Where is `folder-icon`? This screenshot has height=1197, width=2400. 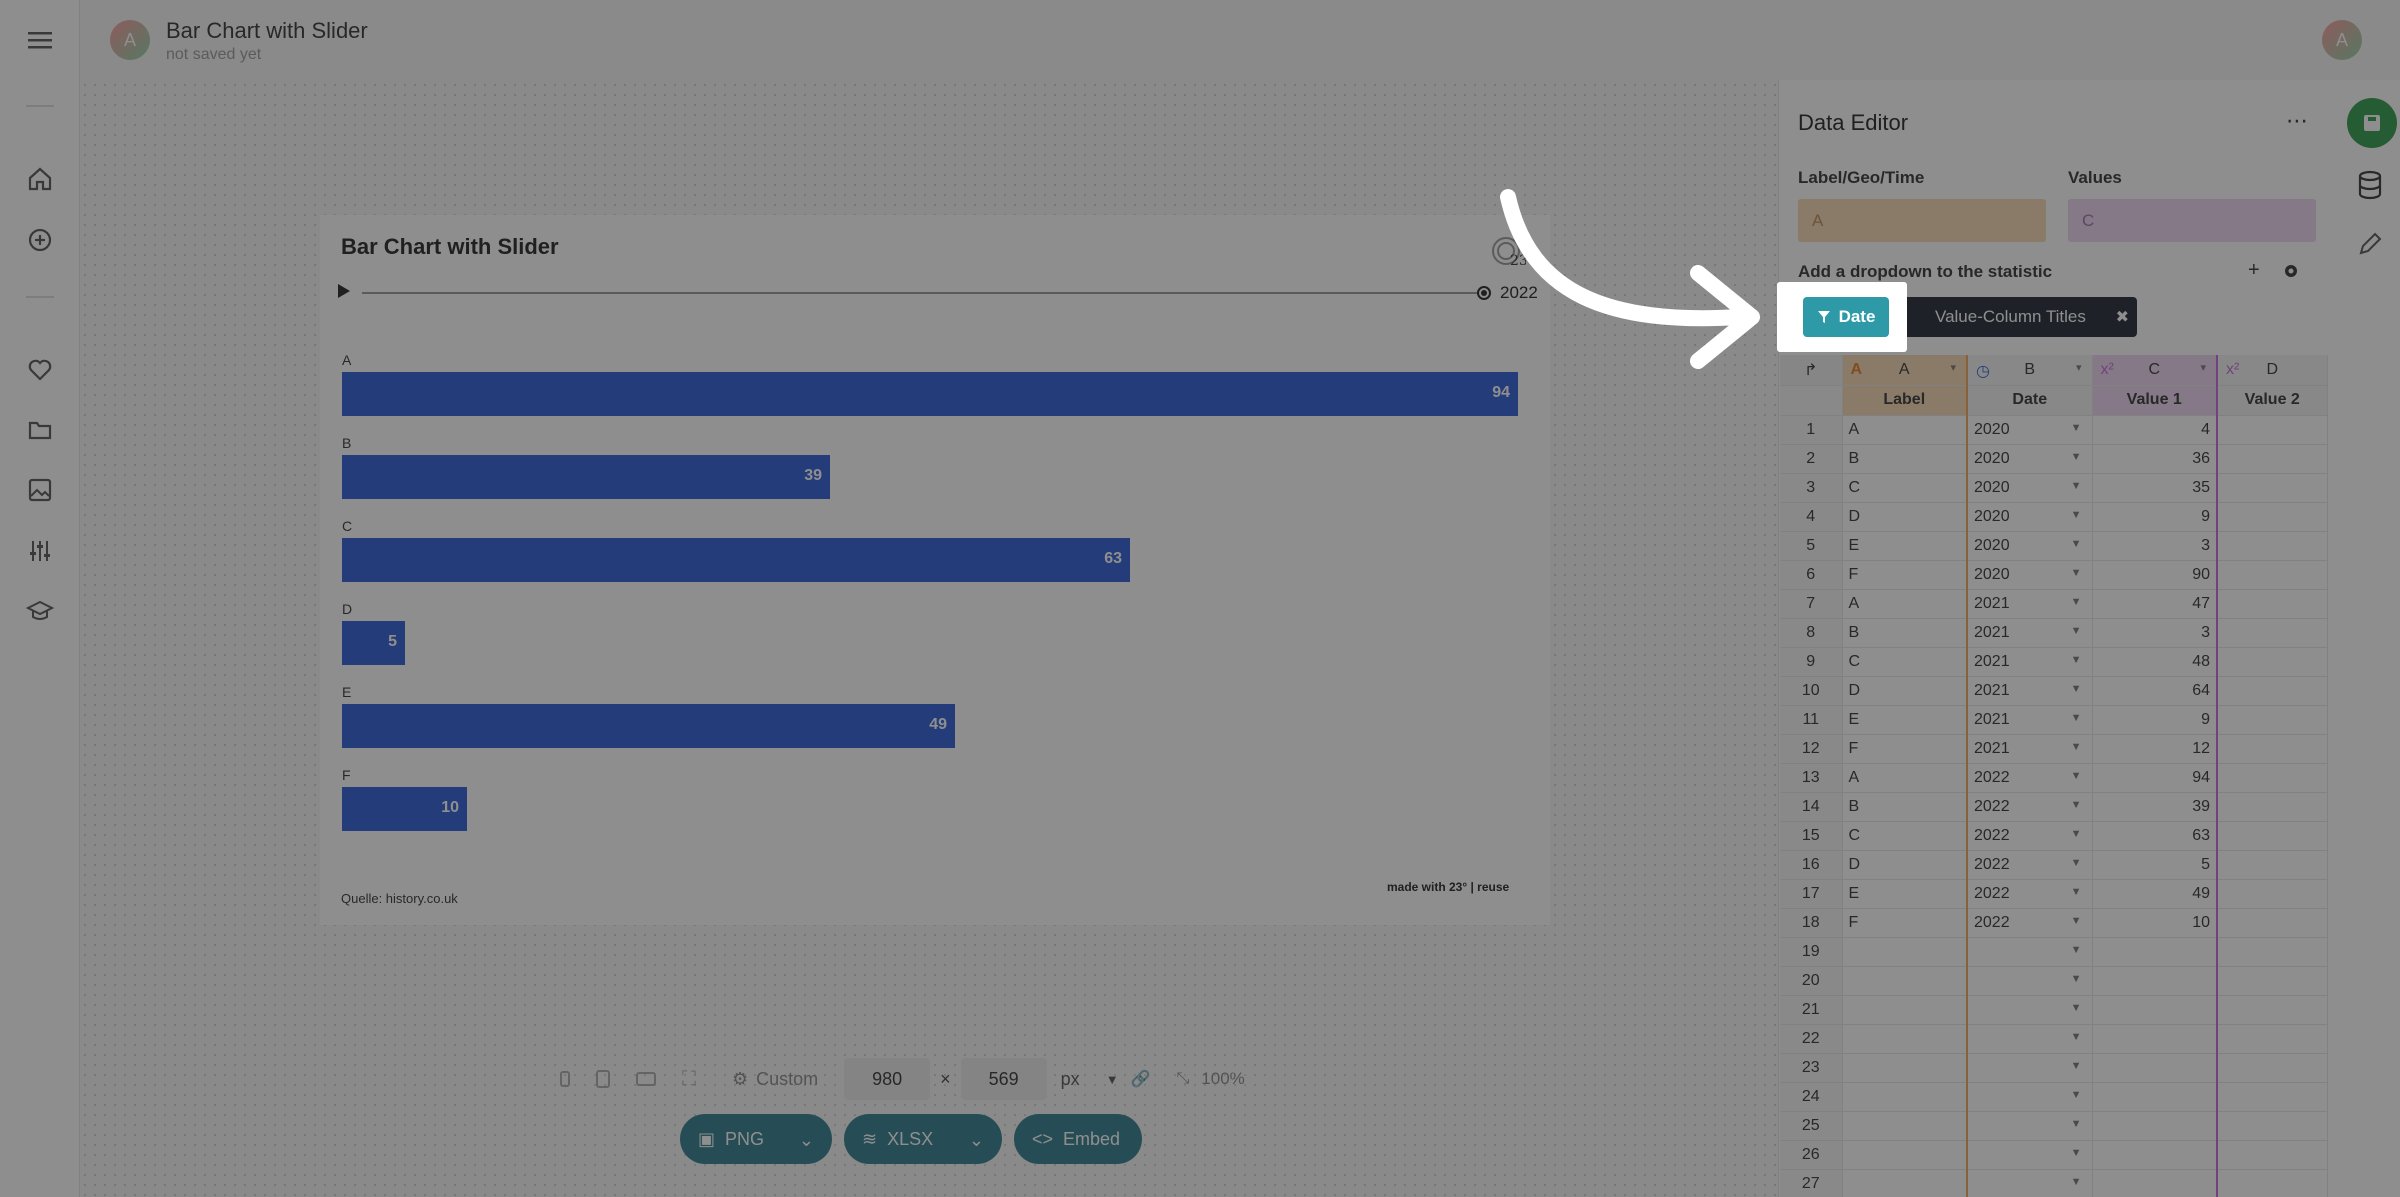 folder-icon is located at coordinates (40, 430).